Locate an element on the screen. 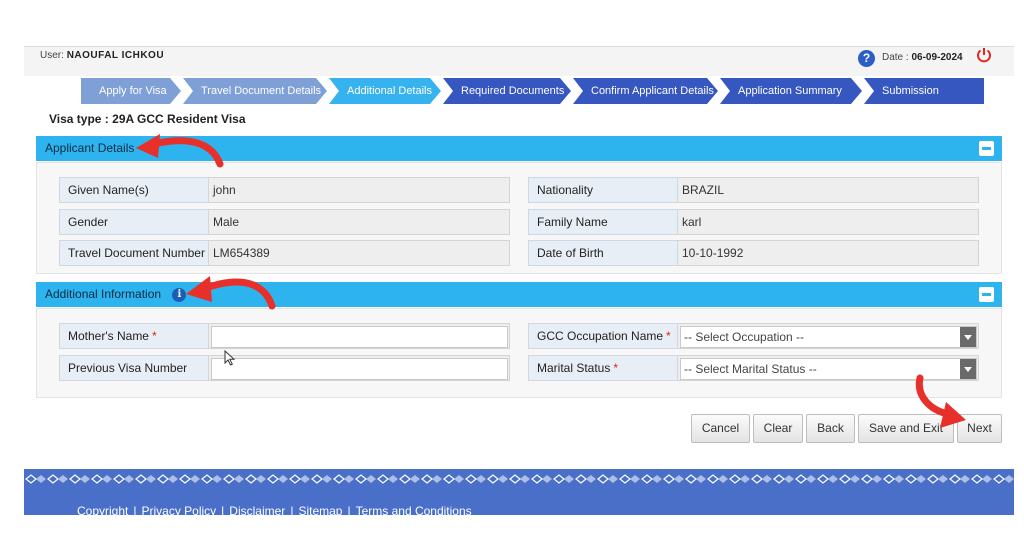 This screenshot has height=558, width=1024. additional-information-title: Additional Information is located at coordinates (103, 294).